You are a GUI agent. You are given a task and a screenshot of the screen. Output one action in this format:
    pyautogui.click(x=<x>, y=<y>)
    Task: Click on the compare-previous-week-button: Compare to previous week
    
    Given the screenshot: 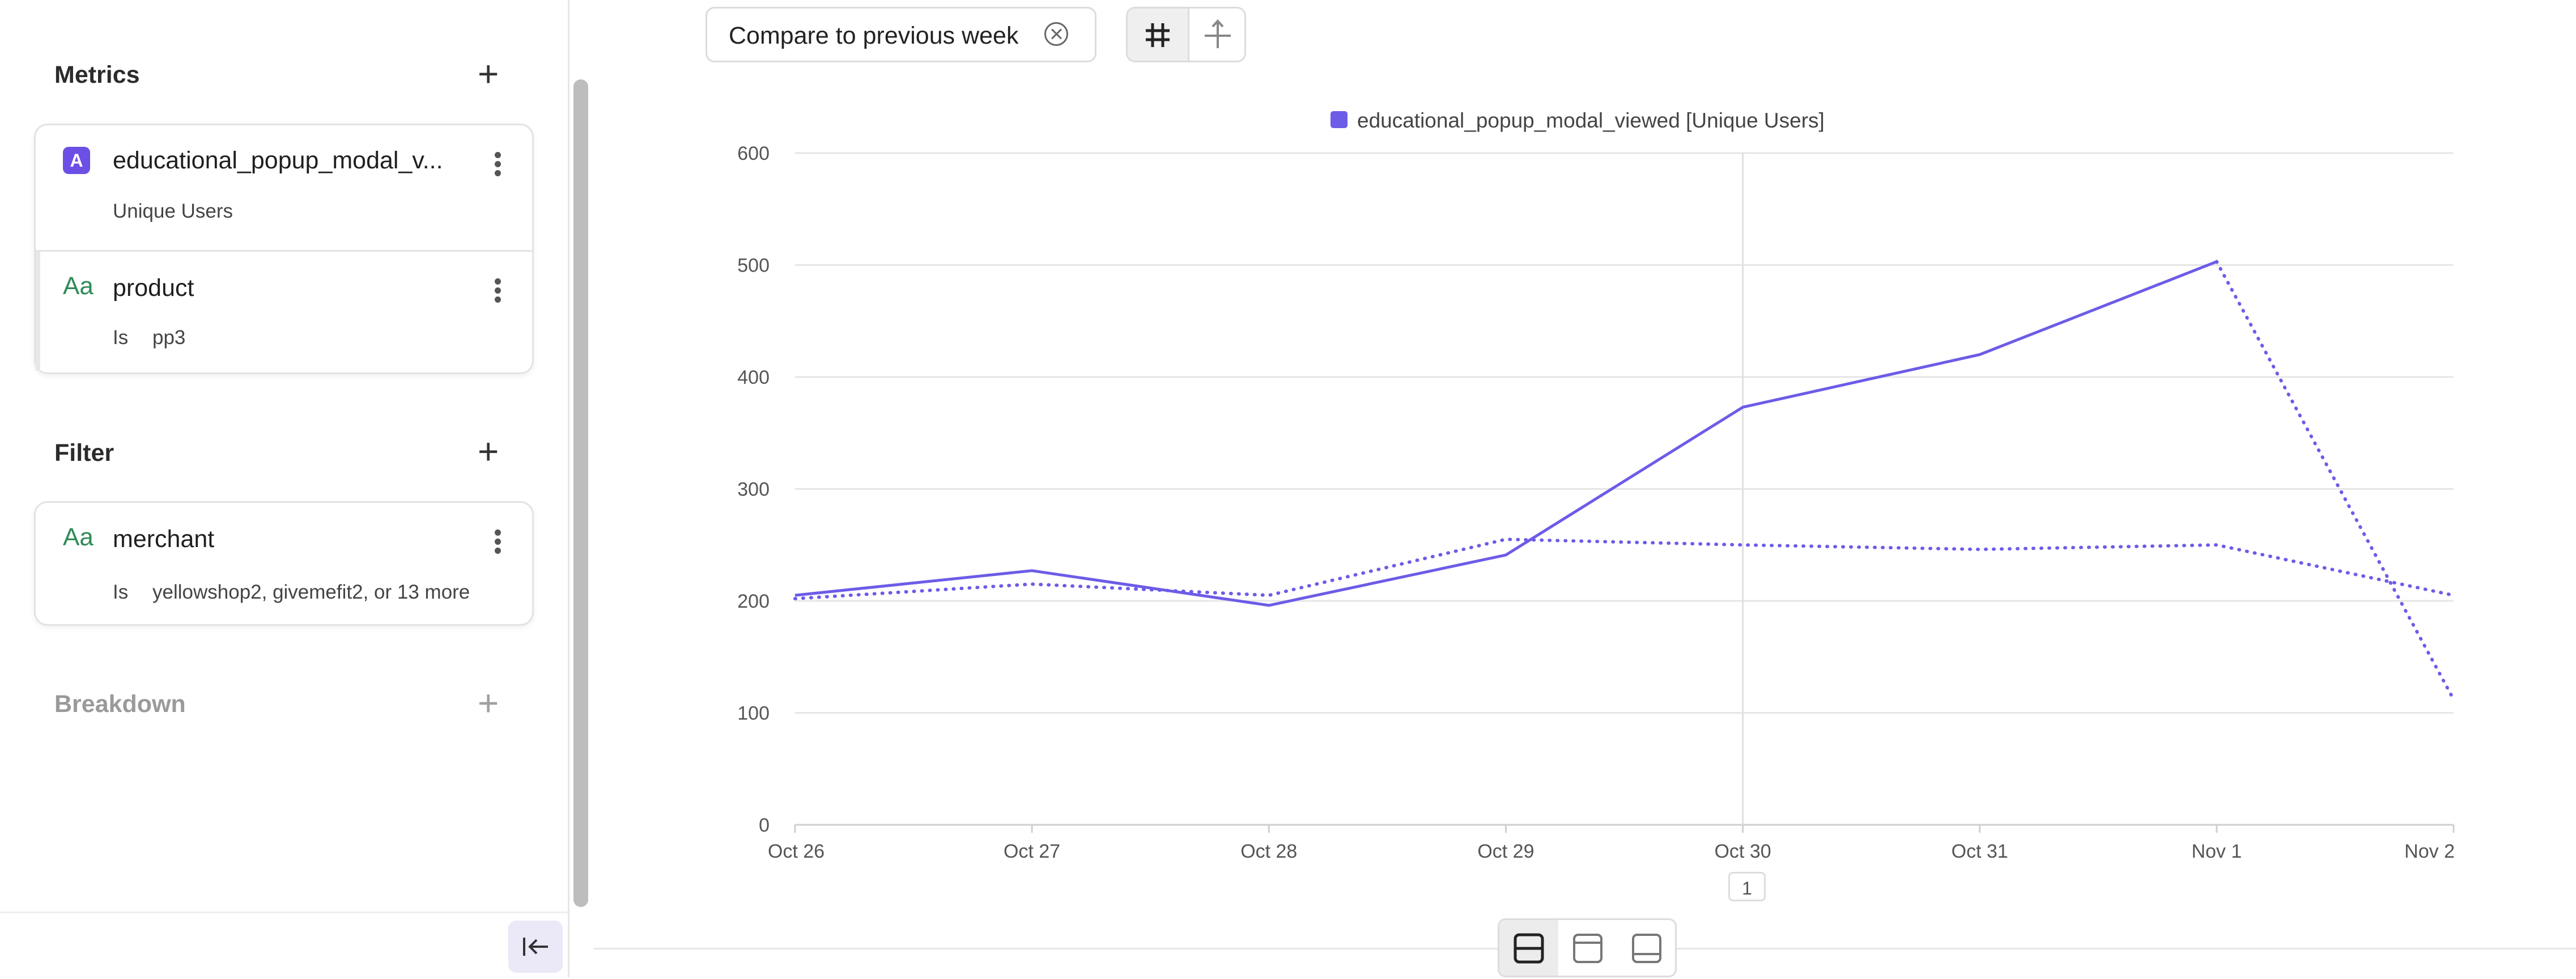 What is the action you would take?
    pyautogui.click(x=900, y=34)
    